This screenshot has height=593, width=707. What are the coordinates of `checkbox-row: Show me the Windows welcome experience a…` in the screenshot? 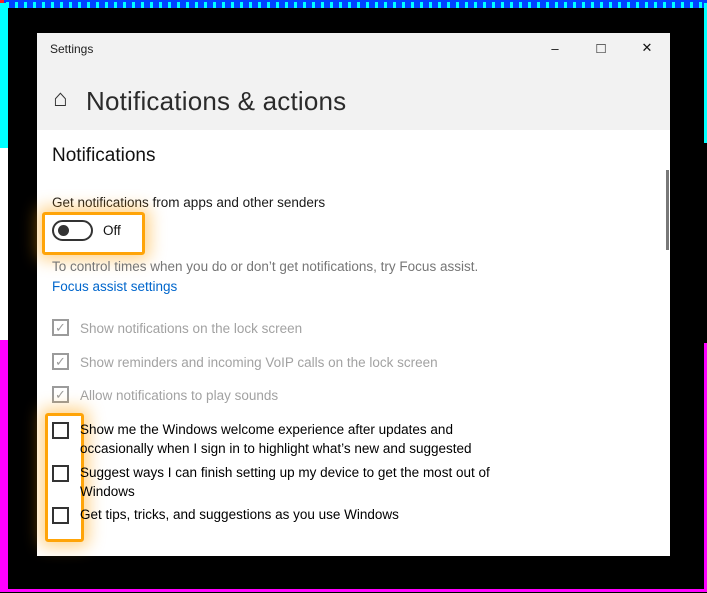 It's located at (286, 440).